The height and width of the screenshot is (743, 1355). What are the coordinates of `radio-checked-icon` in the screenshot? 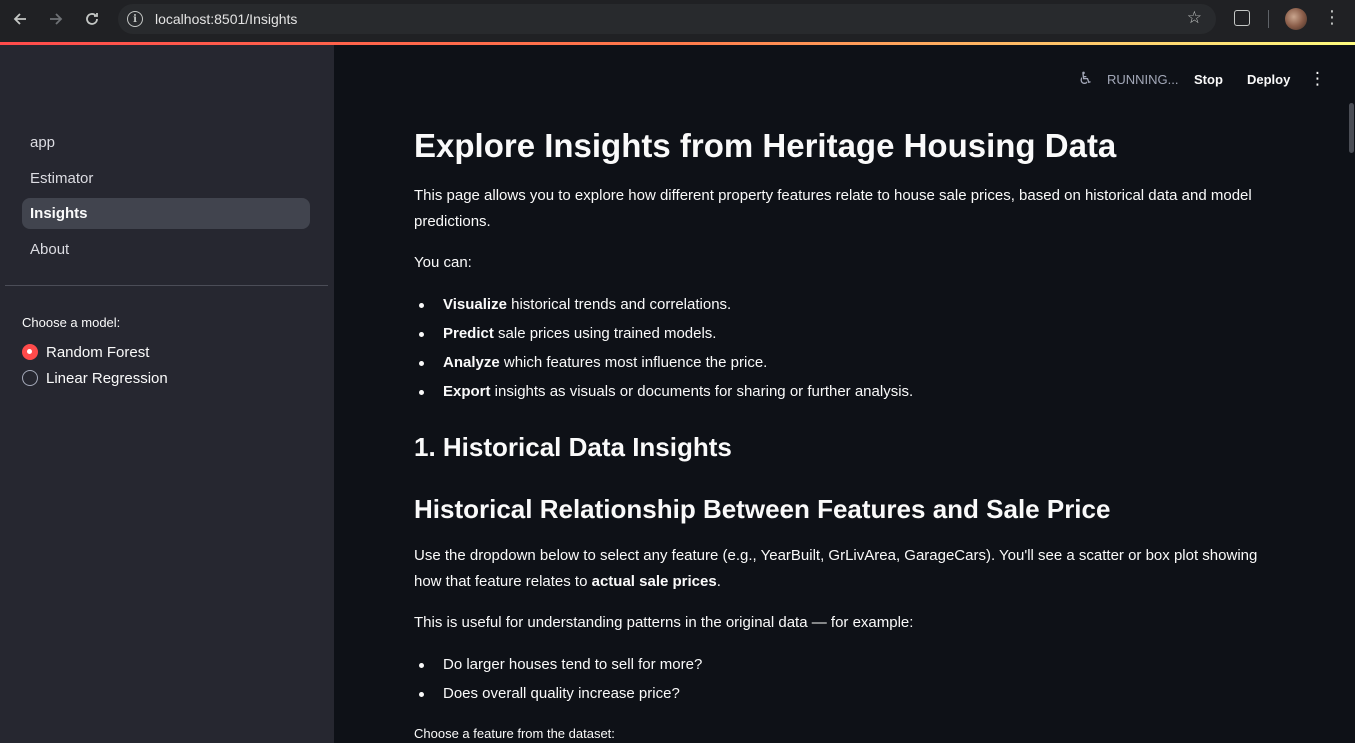 It's located at (30, 352).